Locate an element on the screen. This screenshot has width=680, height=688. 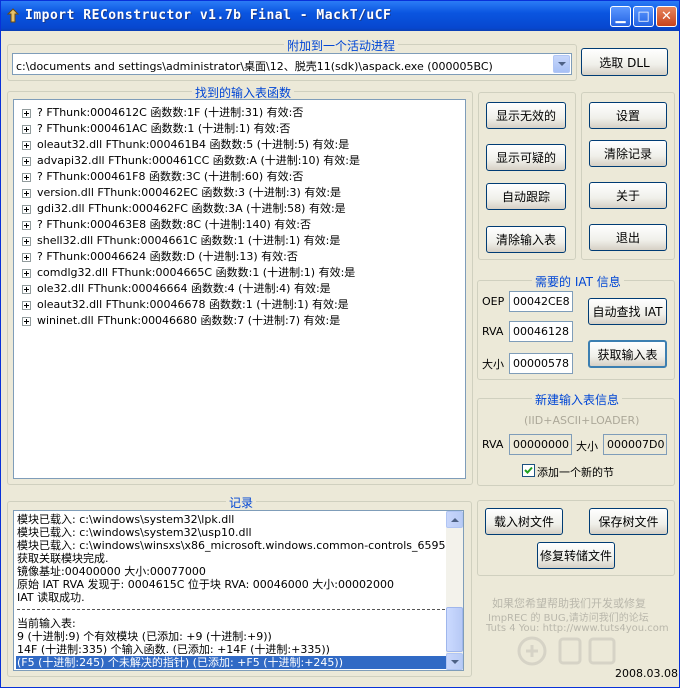
oep-field: 00042CE8 is located at coordinates (541, 301).